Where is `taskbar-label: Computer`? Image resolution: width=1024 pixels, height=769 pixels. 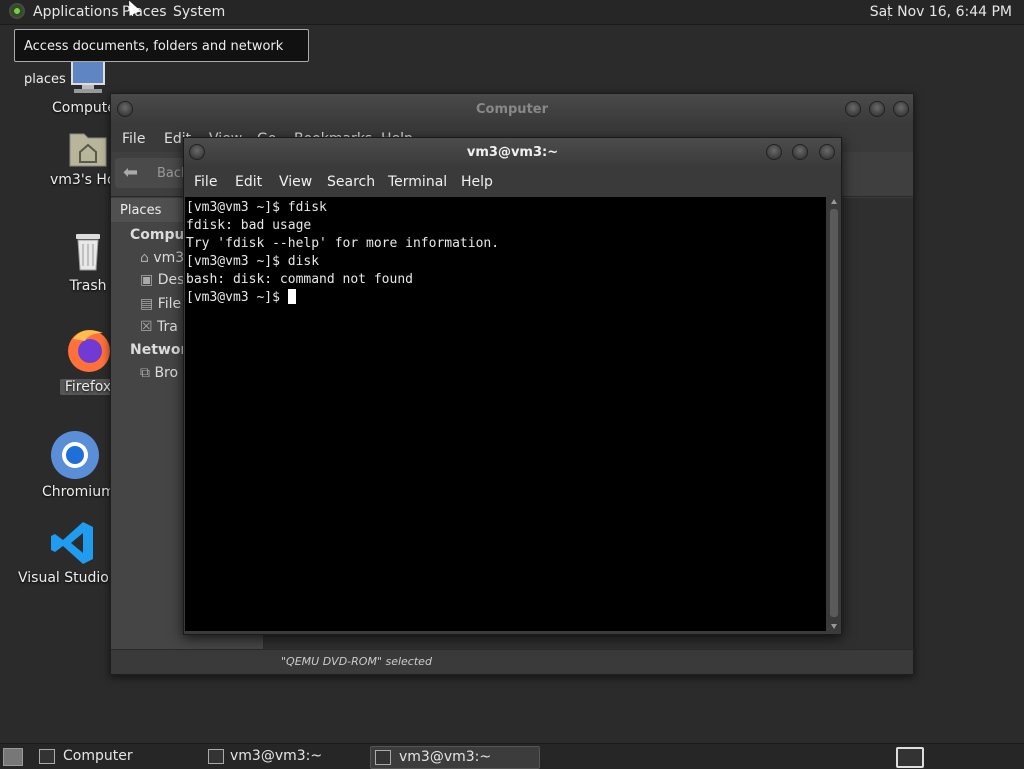 taskbar-label: Computer is located at coordinates (98, 756).